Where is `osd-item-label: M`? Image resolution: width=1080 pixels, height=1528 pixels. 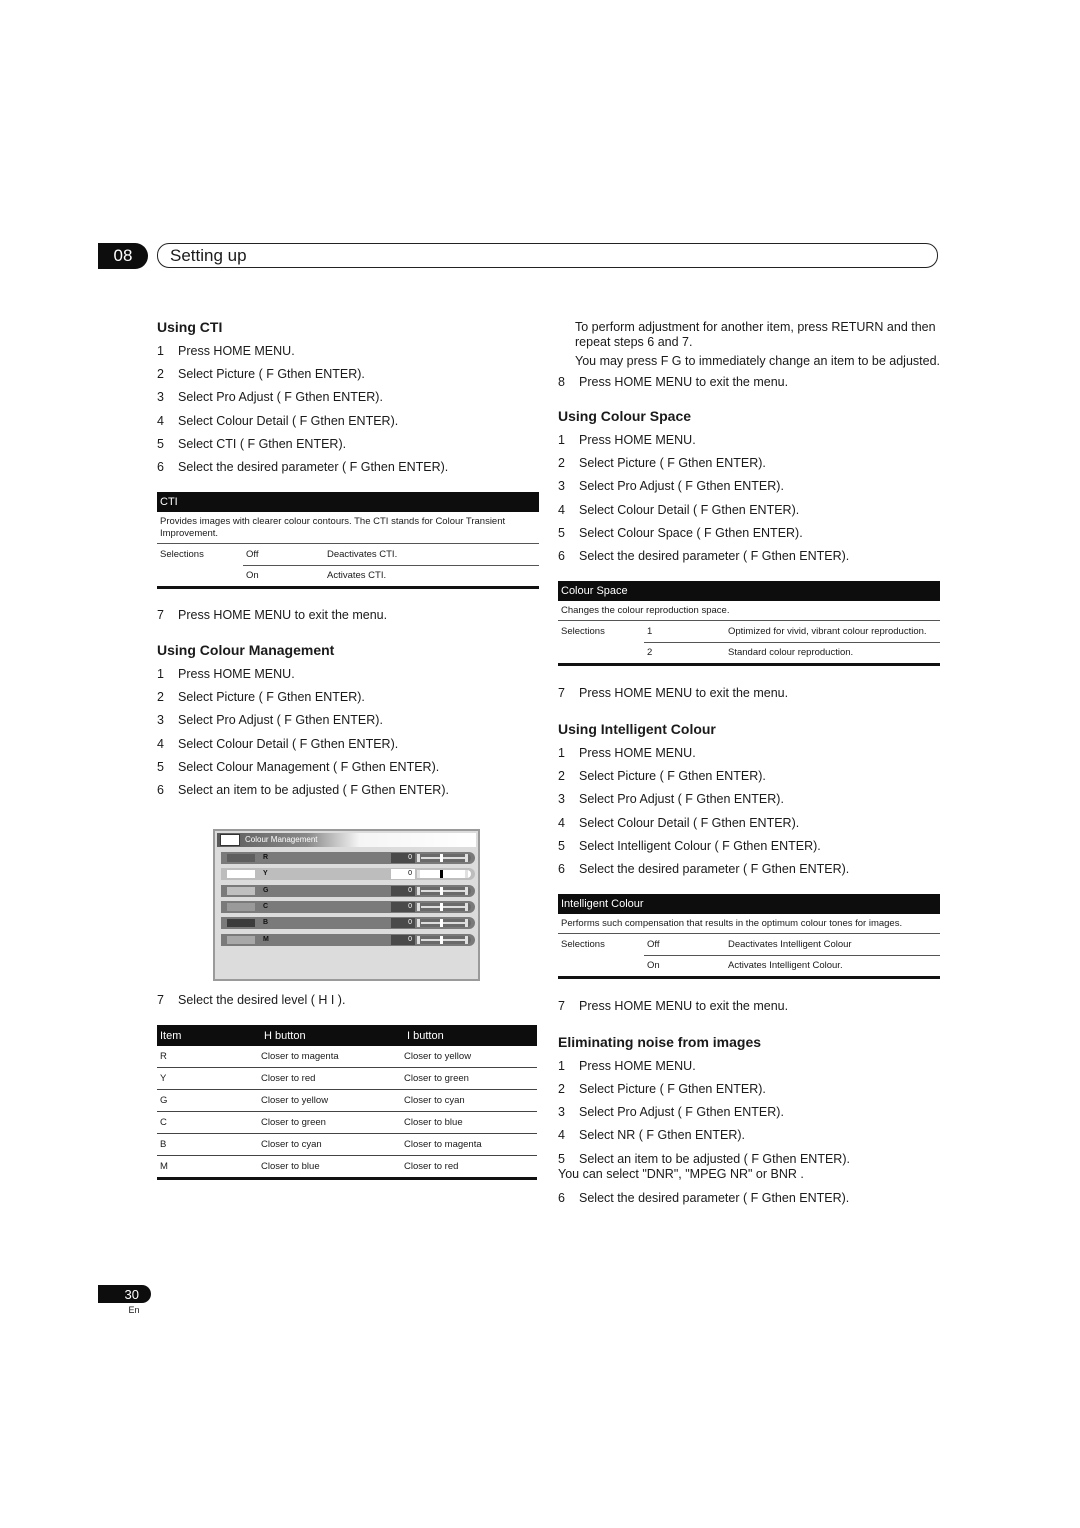 osd-item-label: M is located at coordinates (266, 939).